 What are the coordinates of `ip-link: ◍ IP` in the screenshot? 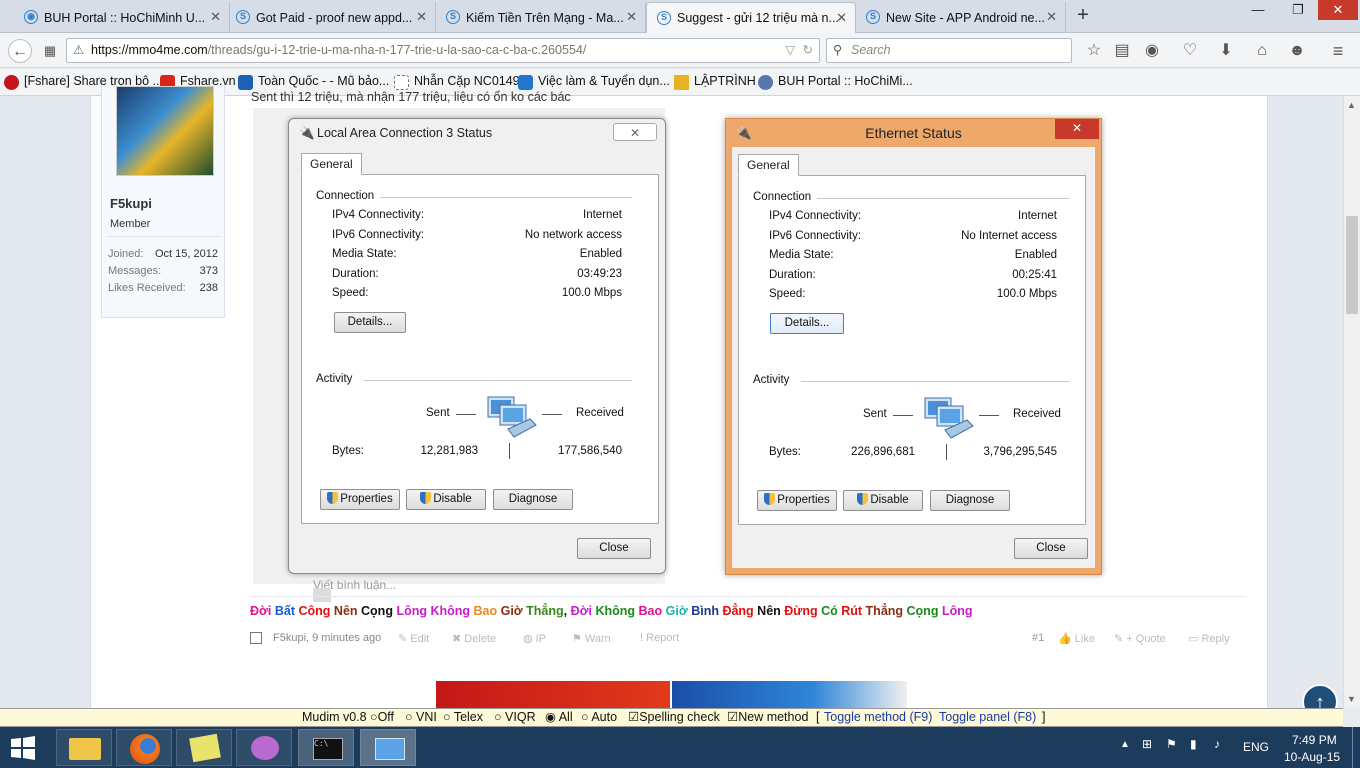 It's located at (534, 638).